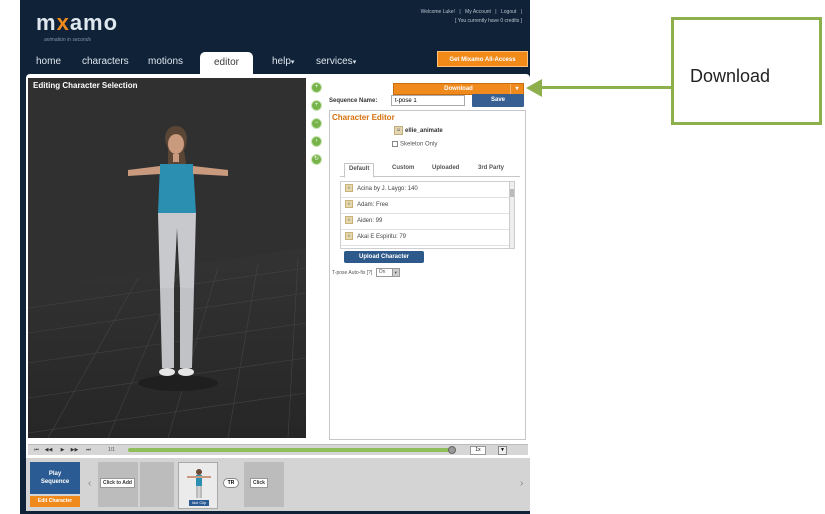 This screenshot has width=825, height=514. What do you see at coordinates (74, 450) in the screenshot?
I see `step-forward-icon: ▶▶` at bounding box center [74, 450].